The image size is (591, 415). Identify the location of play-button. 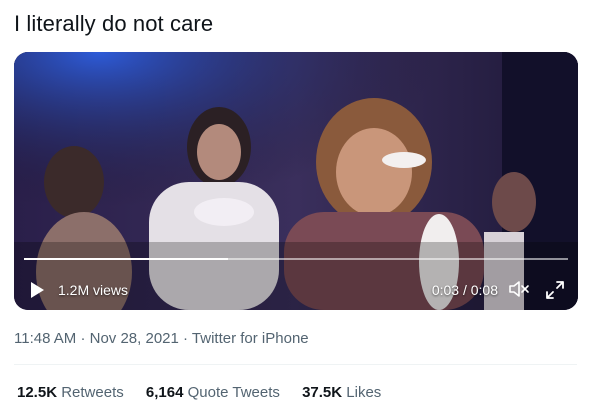
(37, 290).